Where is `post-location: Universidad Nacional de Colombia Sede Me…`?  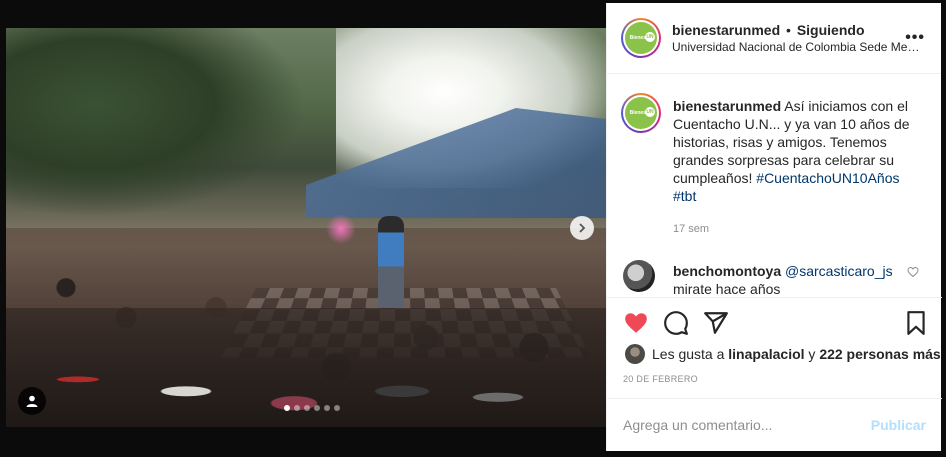
post-location: Universidad Nacional de Colombia Sede Me… is located at coordinates (797, 47).